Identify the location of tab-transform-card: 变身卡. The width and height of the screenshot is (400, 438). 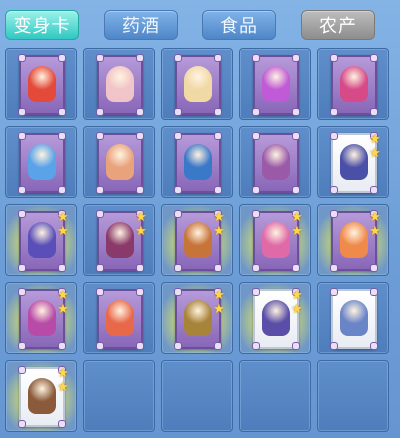
(42, 25).